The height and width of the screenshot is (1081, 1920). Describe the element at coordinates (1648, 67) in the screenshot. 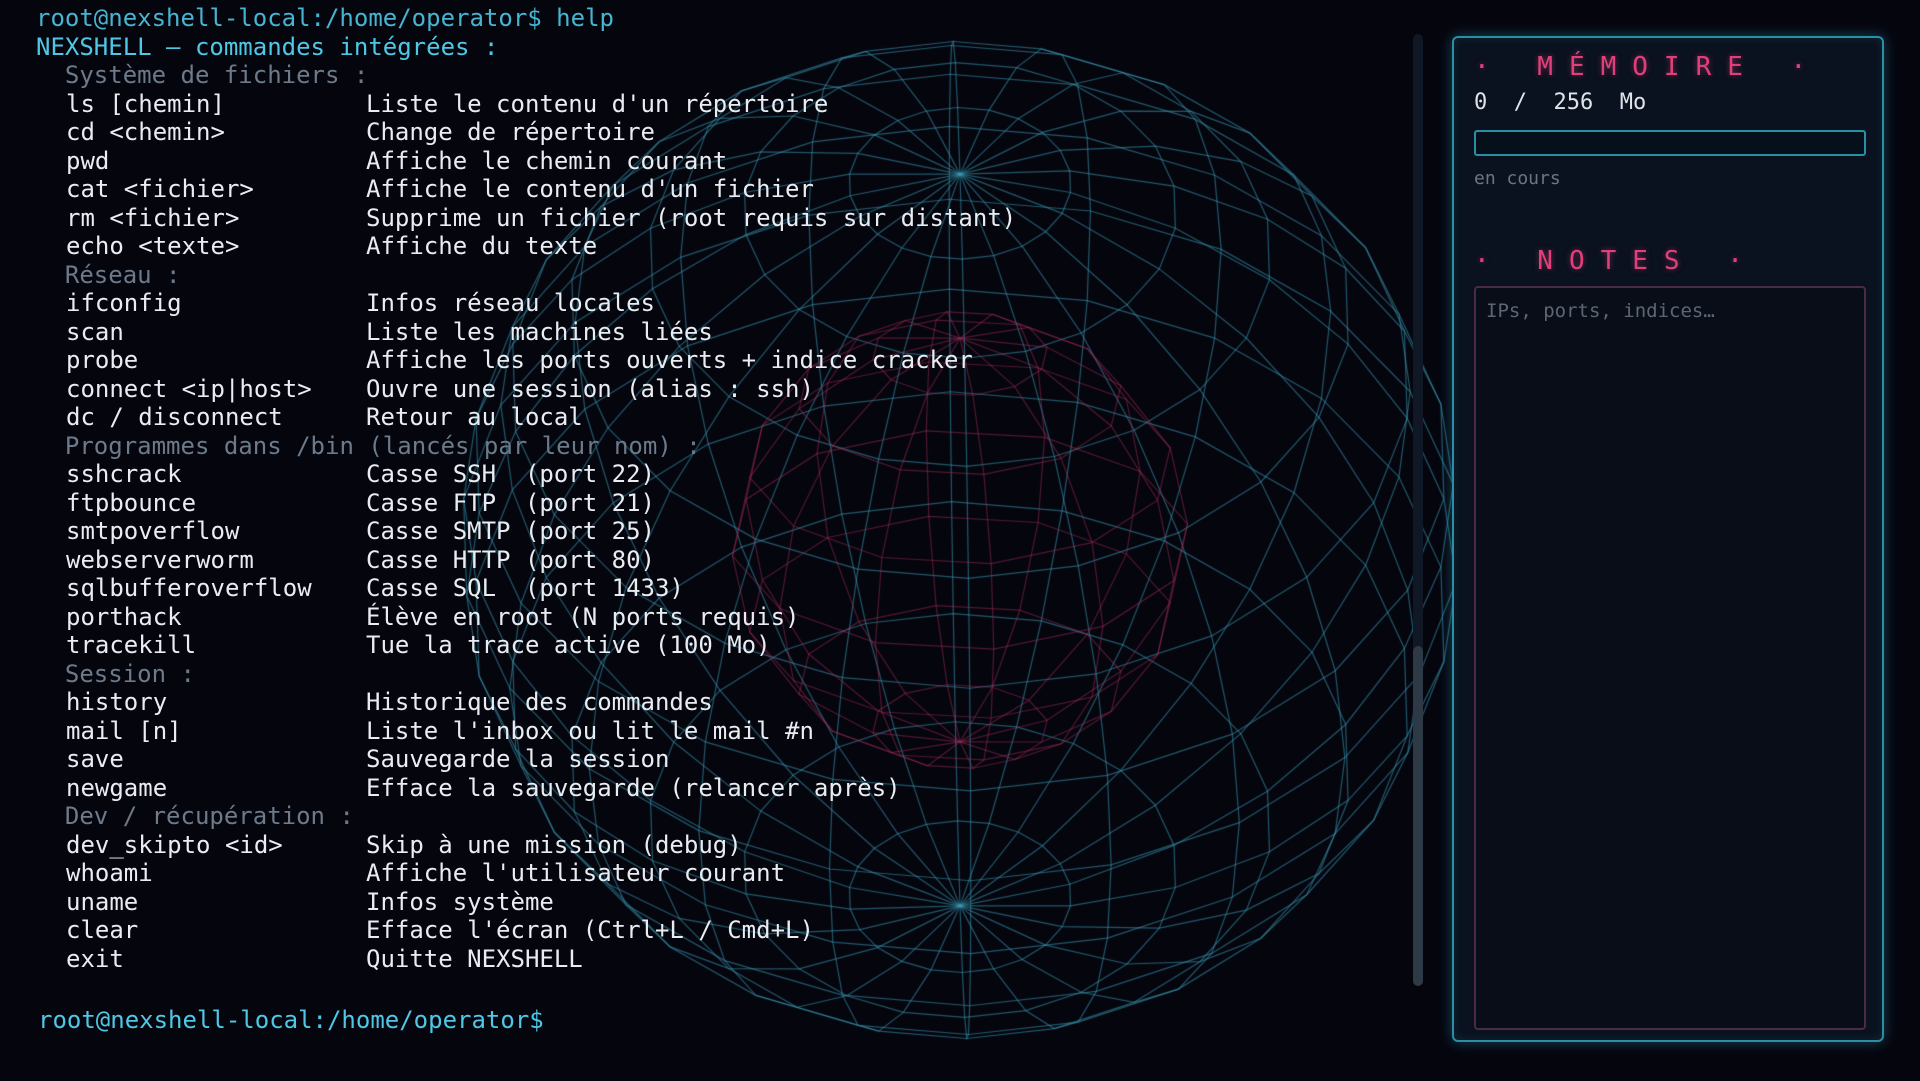

I see `memory-title: · MÉMOIRE ·` at that location.